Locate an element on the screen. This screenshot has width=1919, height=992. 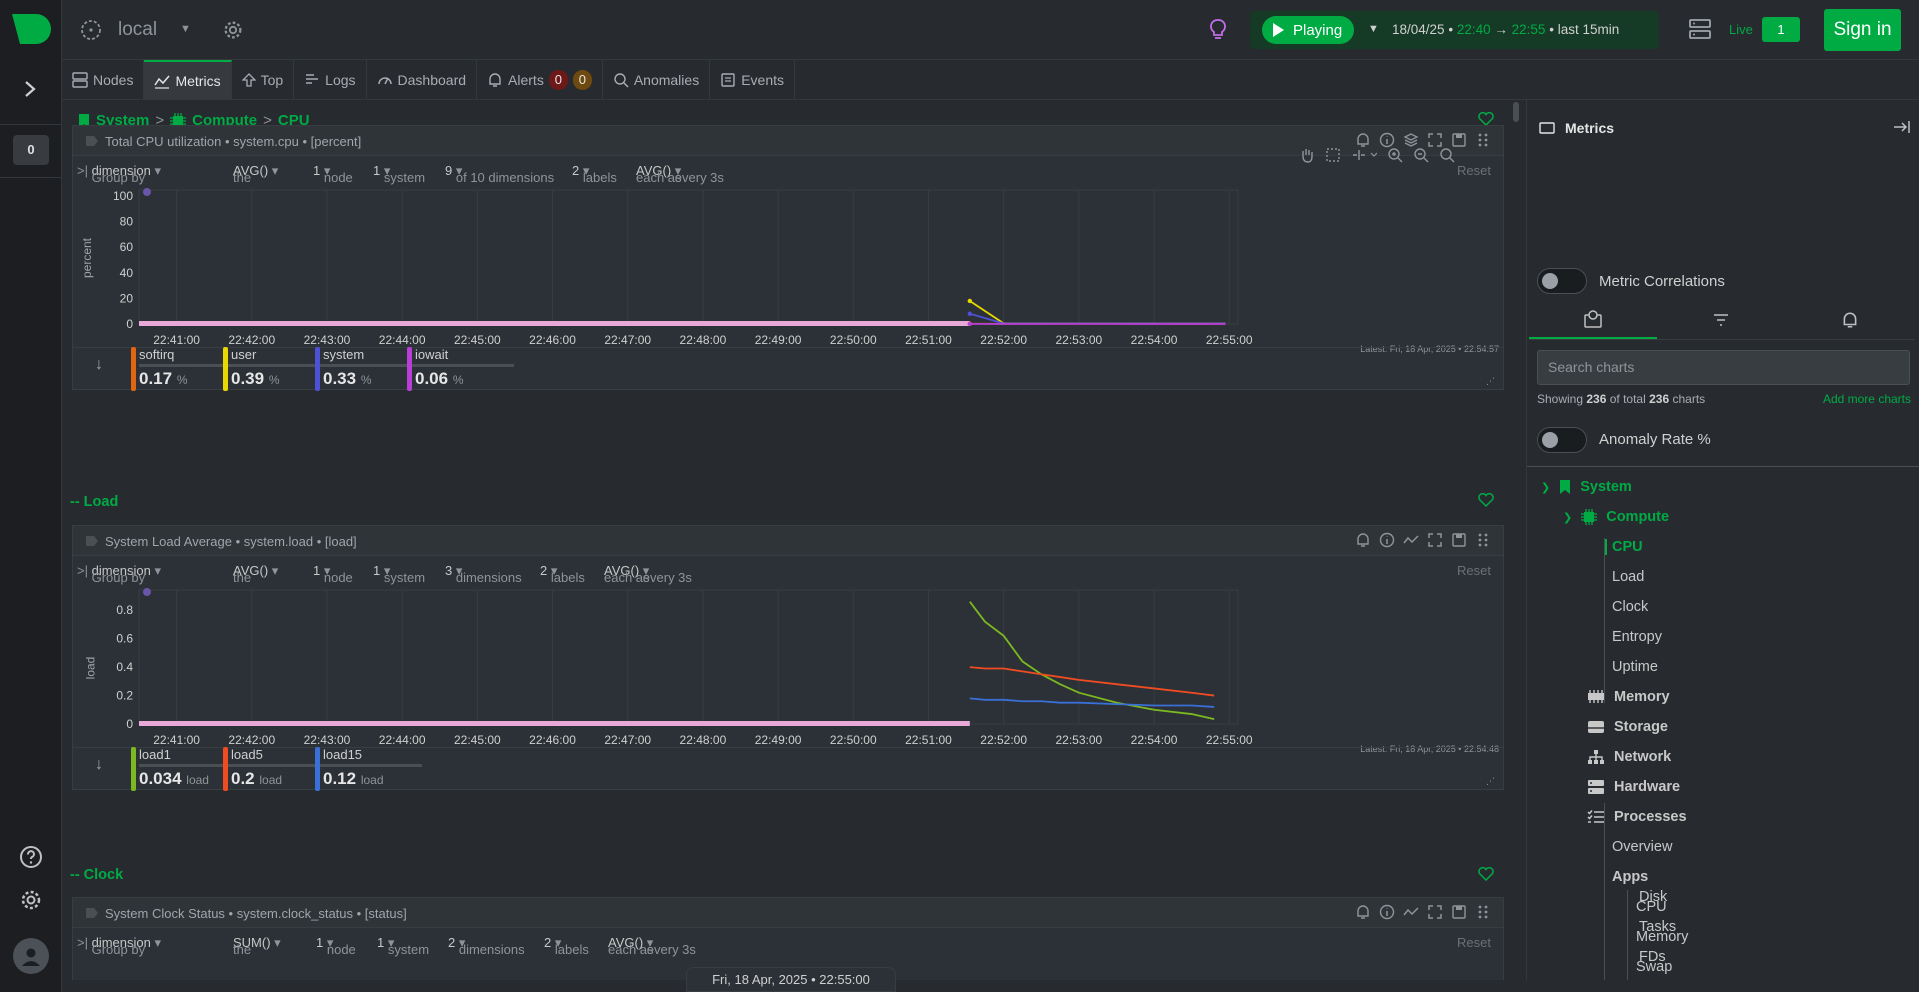
aggregation-dropdown: the SUM() ▾ is located at coordinates (257, 946).